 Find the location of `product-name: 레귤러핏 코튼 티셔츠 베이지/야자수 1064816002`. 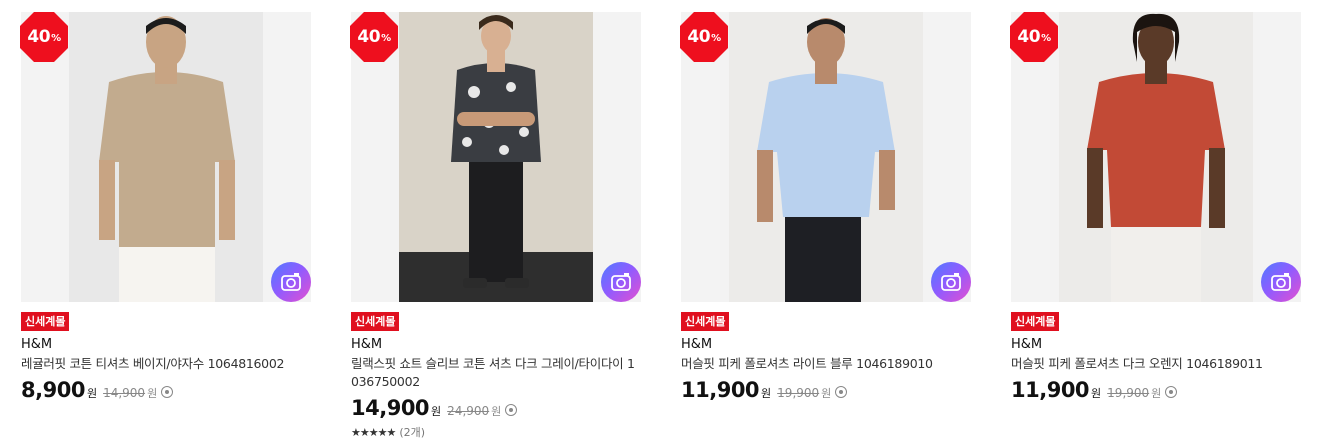

product-name: 레귤러핏 코튼 티셔츠 베이지/야자수 1064816002 is located at coordinates (166, 364).